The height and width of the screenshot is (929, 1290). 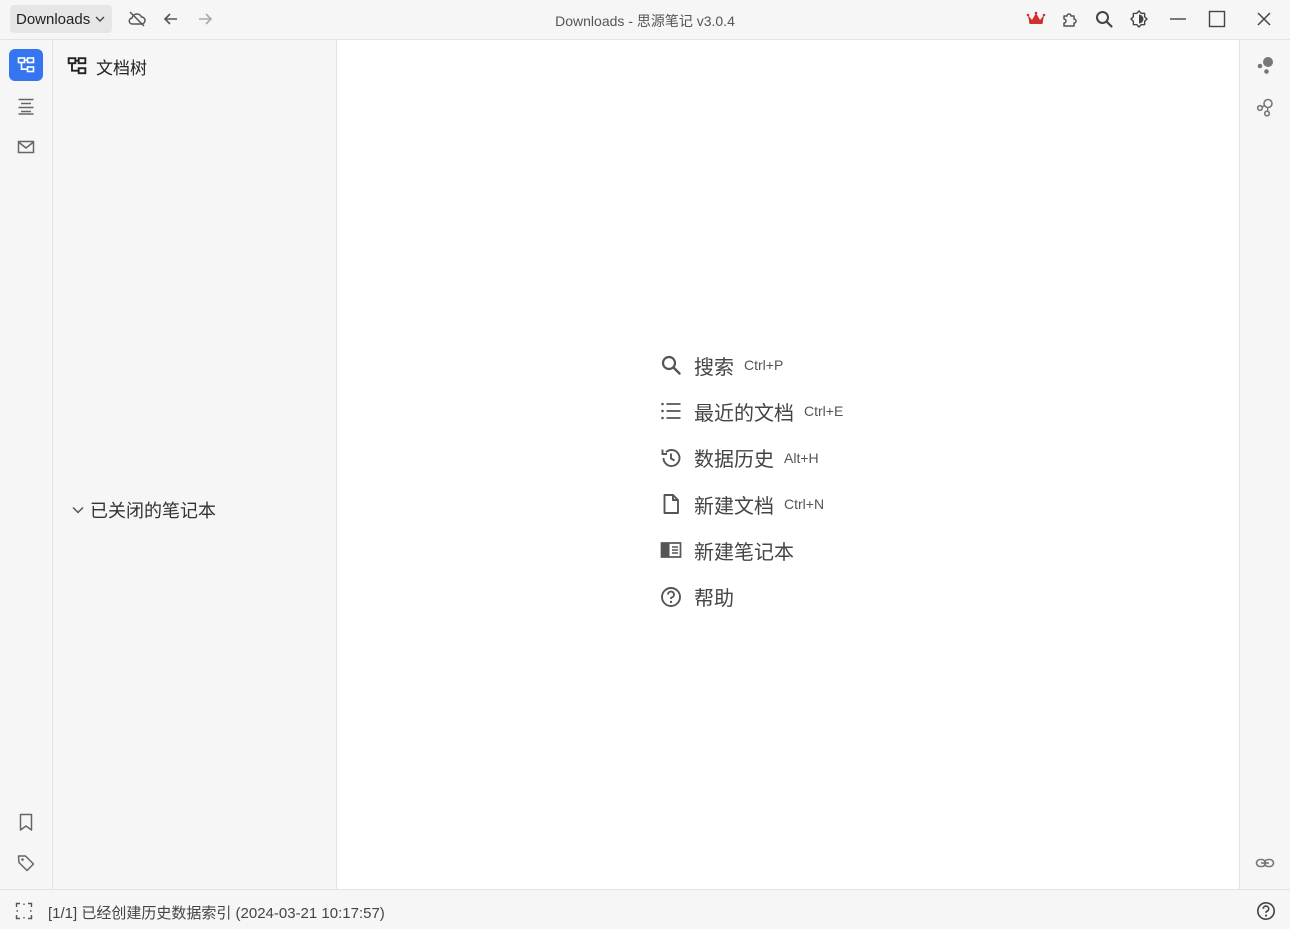 I want to click on backlinks-dock-button, so click(x=1265, y=863).